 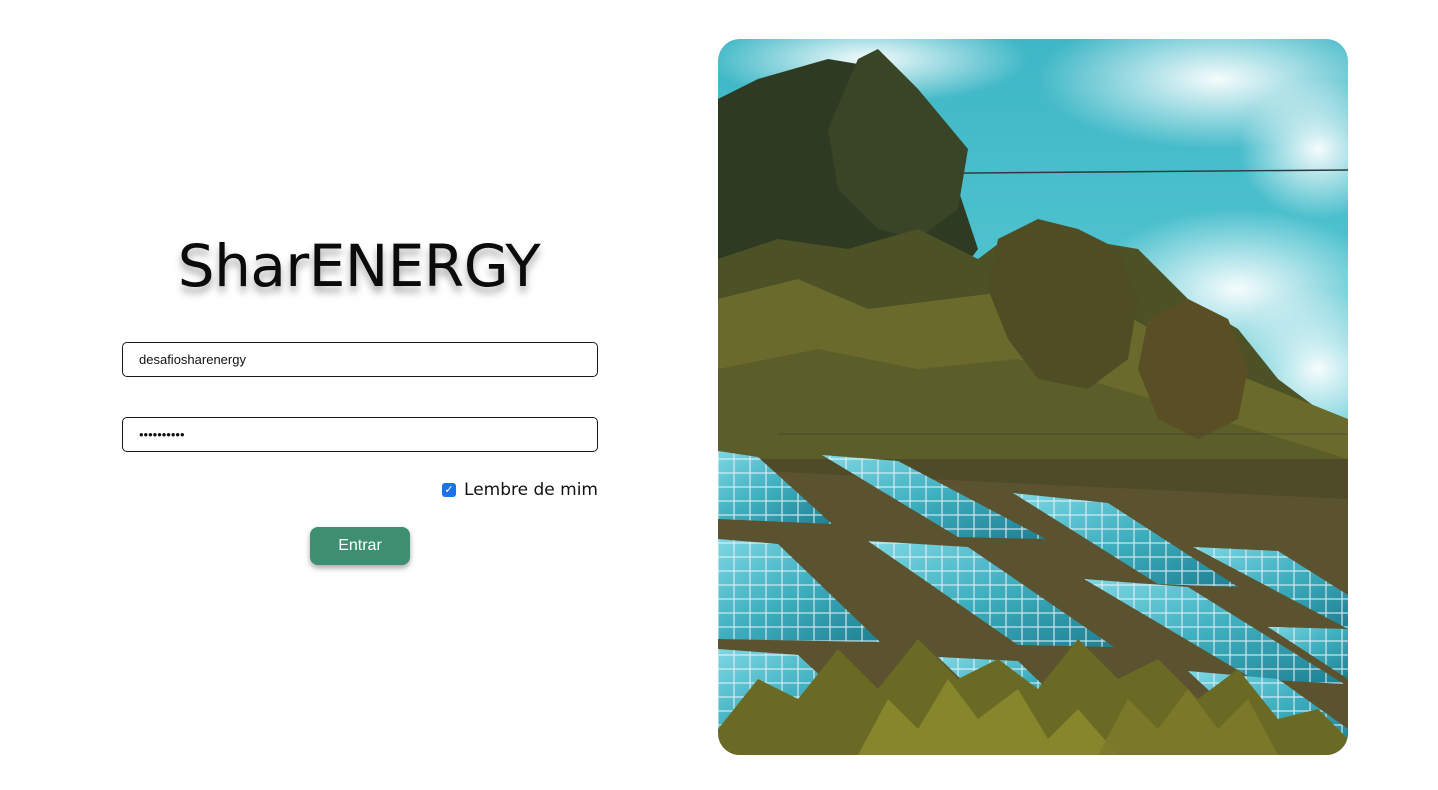 What do you see at coordinates (531, 490) in the screenshot?
I see `remember-me-label: Lembre de mim` at bounding box center [531, 490].